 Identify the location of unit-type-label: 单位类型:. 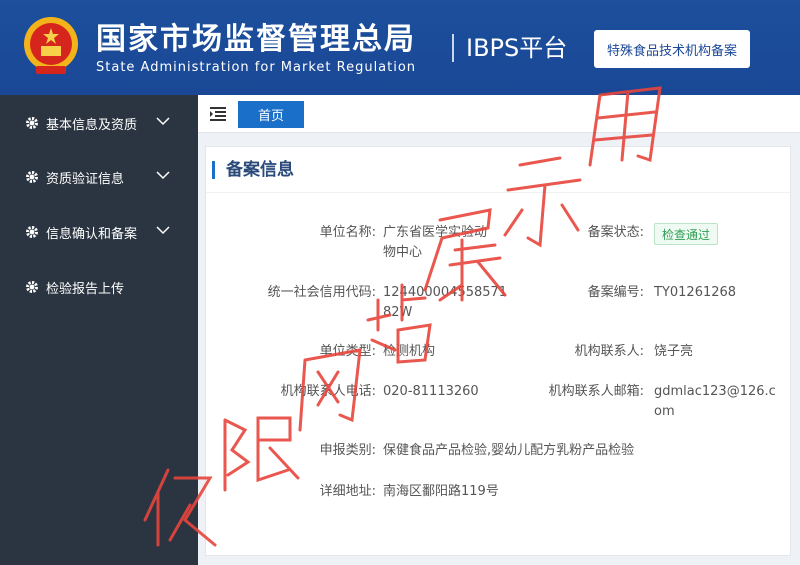
(347, 351).